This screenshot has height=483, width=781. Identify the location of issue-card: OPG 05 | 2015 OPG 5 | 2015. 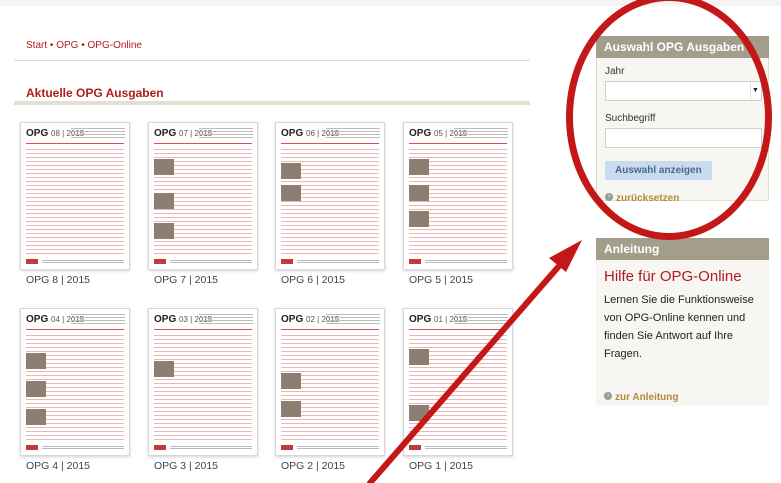
(458, 204).